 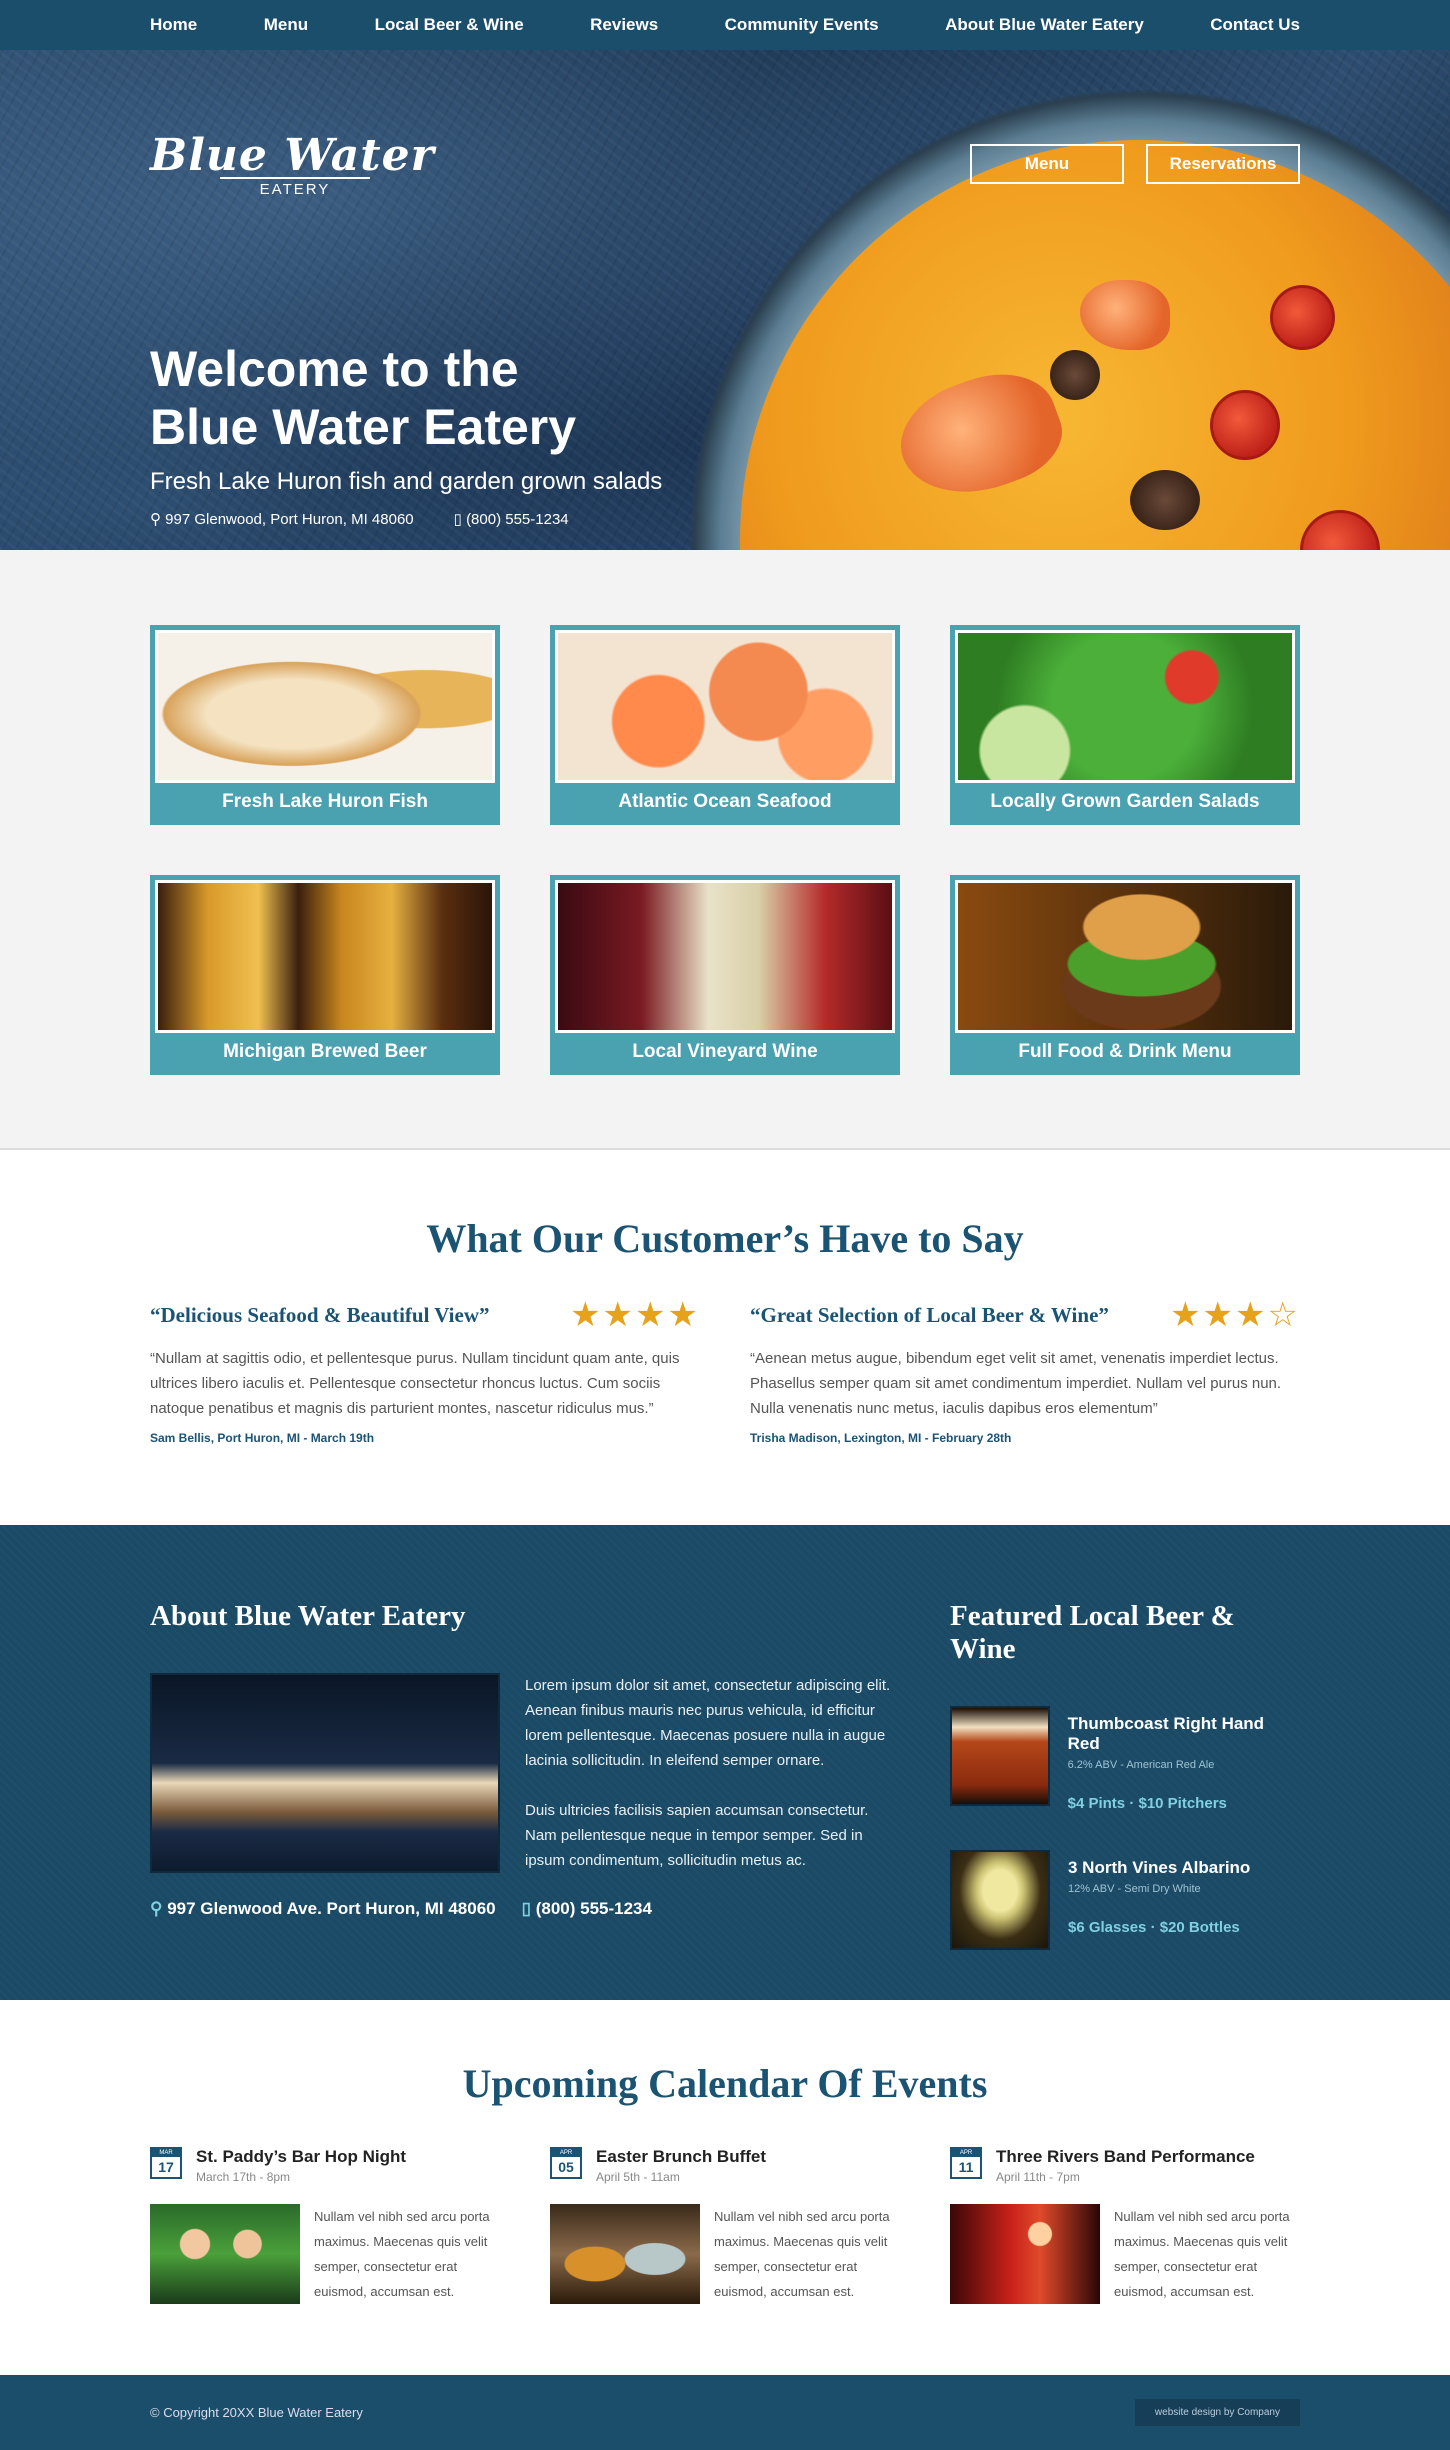 What do you see at coordinates (1125, 2156) in the screenshot?
I see `event-title: Three Rivers Band Performance` at bounding box center [1125, 2156].